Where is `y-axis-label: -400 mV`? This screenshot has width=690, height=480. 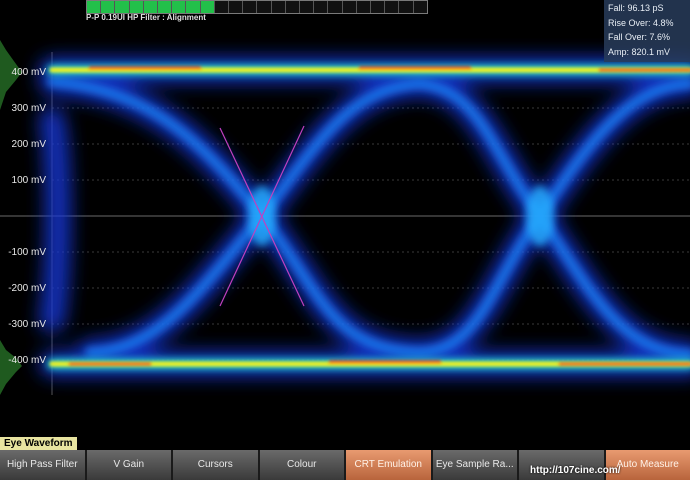 y-axis-label: -400 mV is located at coordinates (27, 360).